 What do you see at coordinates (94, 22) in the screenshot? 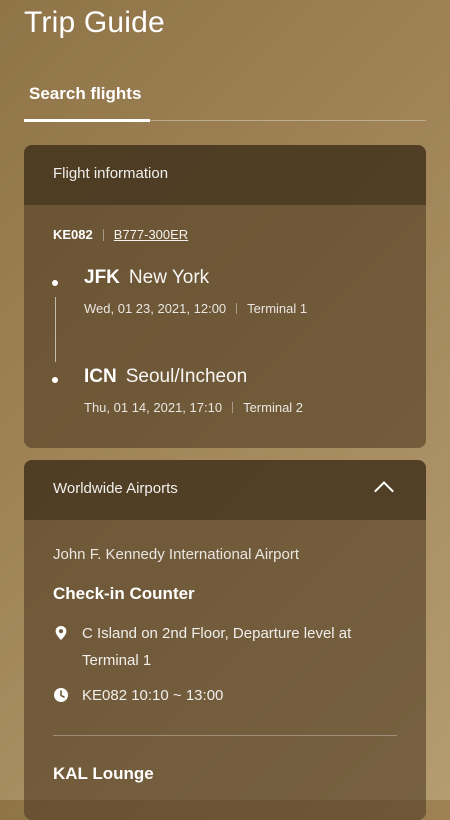
I see `page-title: Trip Guide` at bounding box center [94, 22].